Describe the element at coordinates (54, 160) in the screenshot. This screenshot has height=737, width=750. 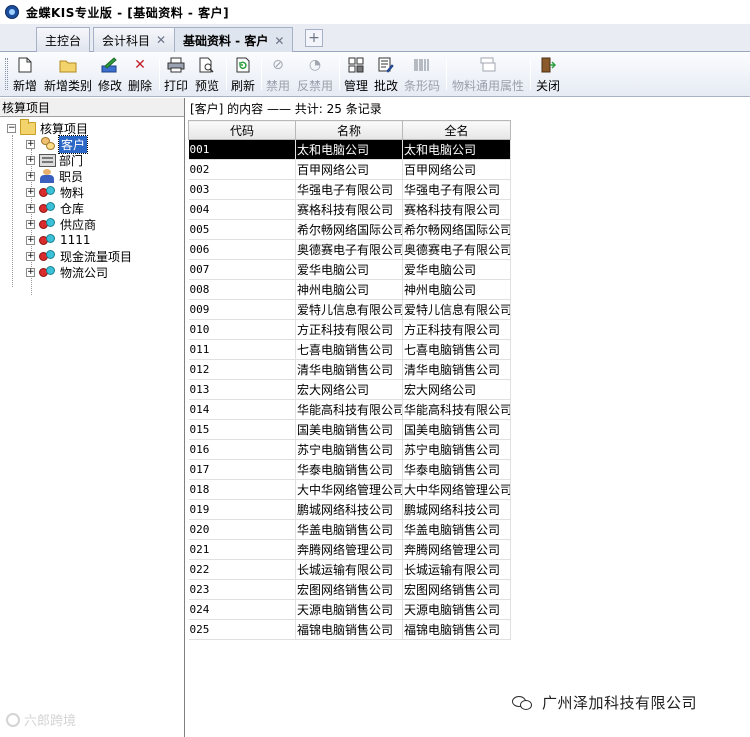
I see `tree-item-department: + 部门` at that location.